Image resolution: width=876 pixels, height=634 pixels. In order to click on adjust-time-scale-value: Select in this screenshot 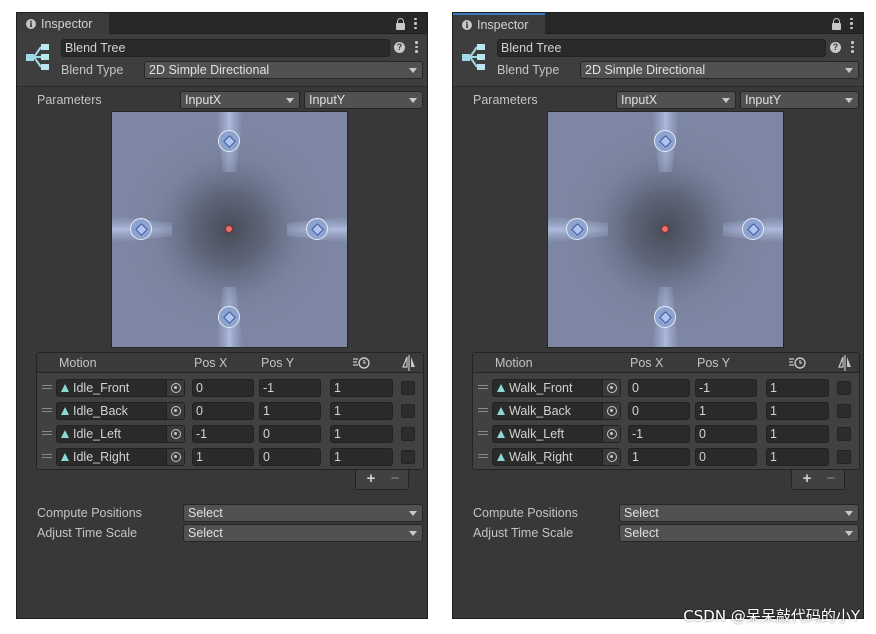, I will do `click(205, 533)`.